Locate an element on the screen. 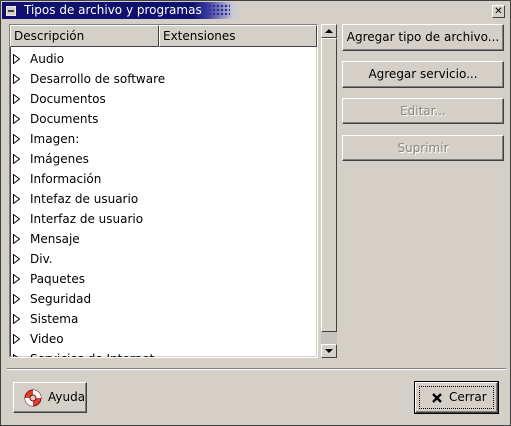 The image size is (511, 426). list-item: Servicios de Internet is located at coordinates (163, 353).